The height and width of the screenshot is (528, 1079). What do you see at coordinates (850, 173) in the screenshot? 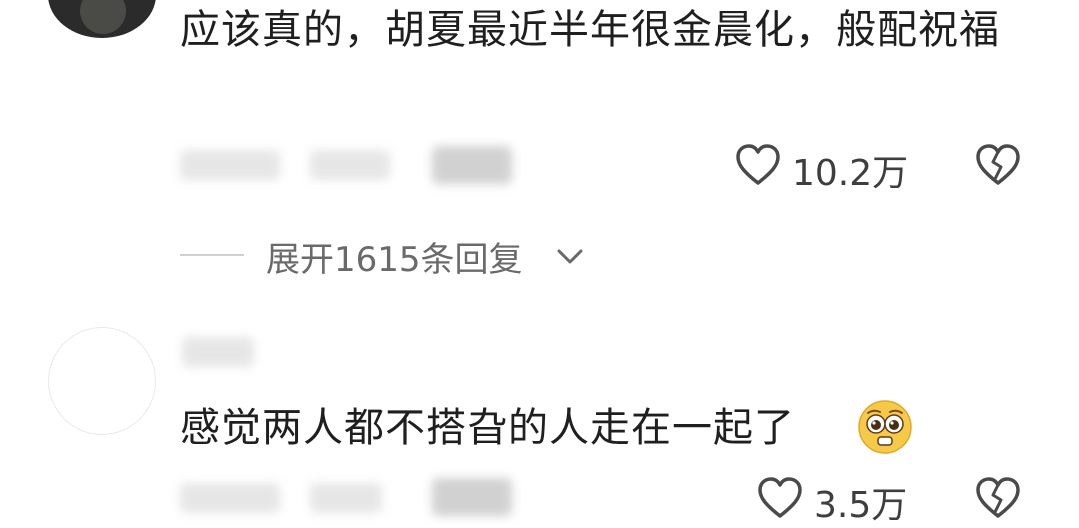
I see `like-count: 10.2万` at bounding box center [850, 173].